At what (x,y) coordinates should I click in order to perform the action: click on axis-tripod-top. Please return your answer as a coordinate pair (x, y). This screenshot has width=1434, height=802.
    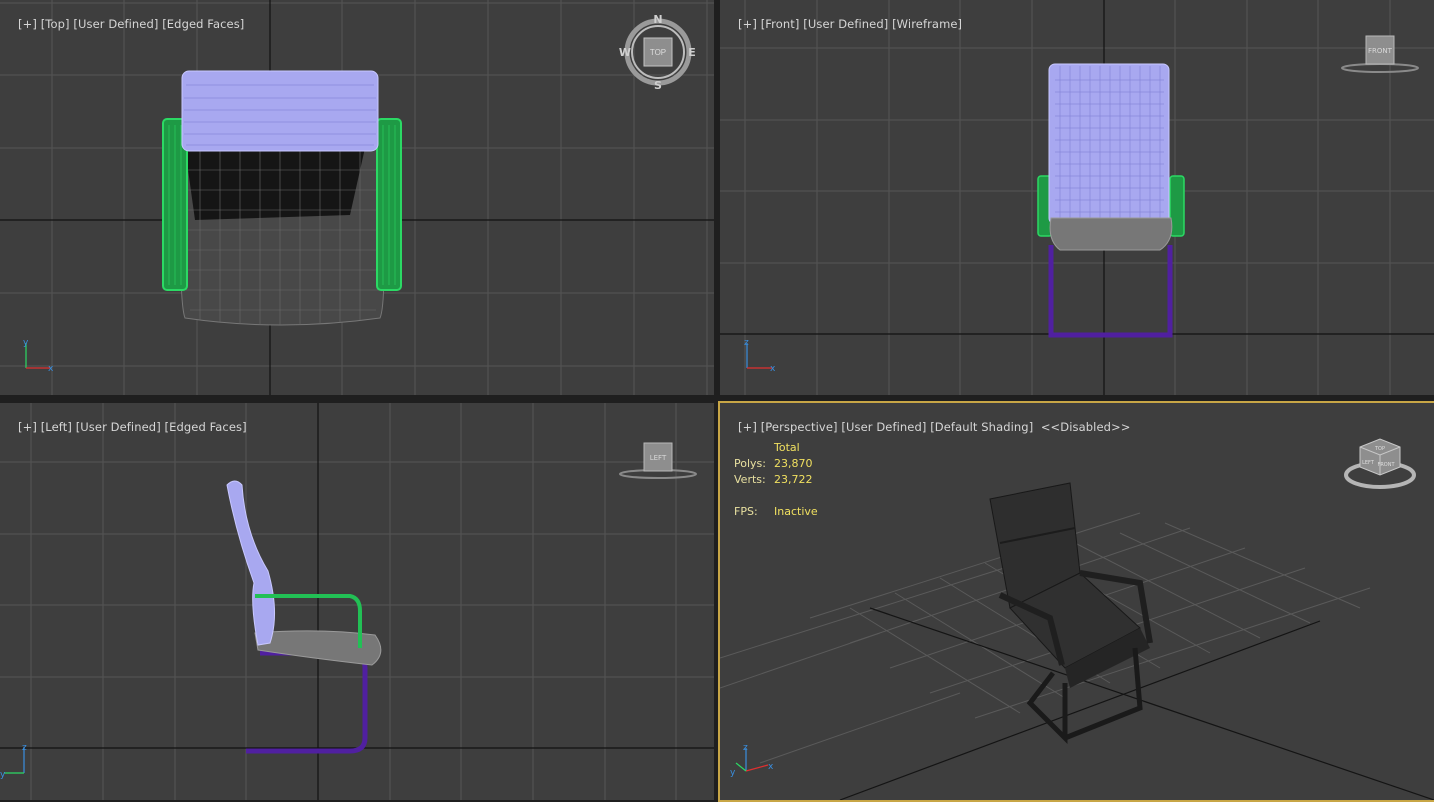
    Looking at the image, I should click on (37, 356).